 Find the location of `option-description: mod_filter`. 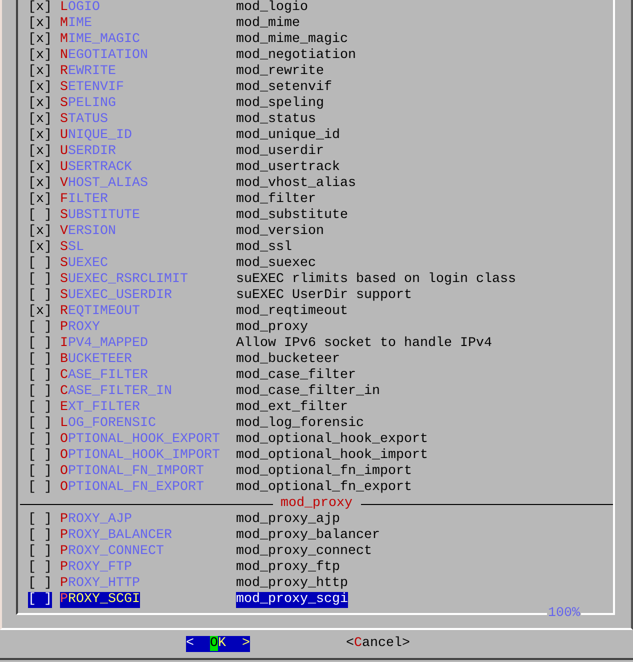

option-description: mod_filter is located at coordinates (276, 200).